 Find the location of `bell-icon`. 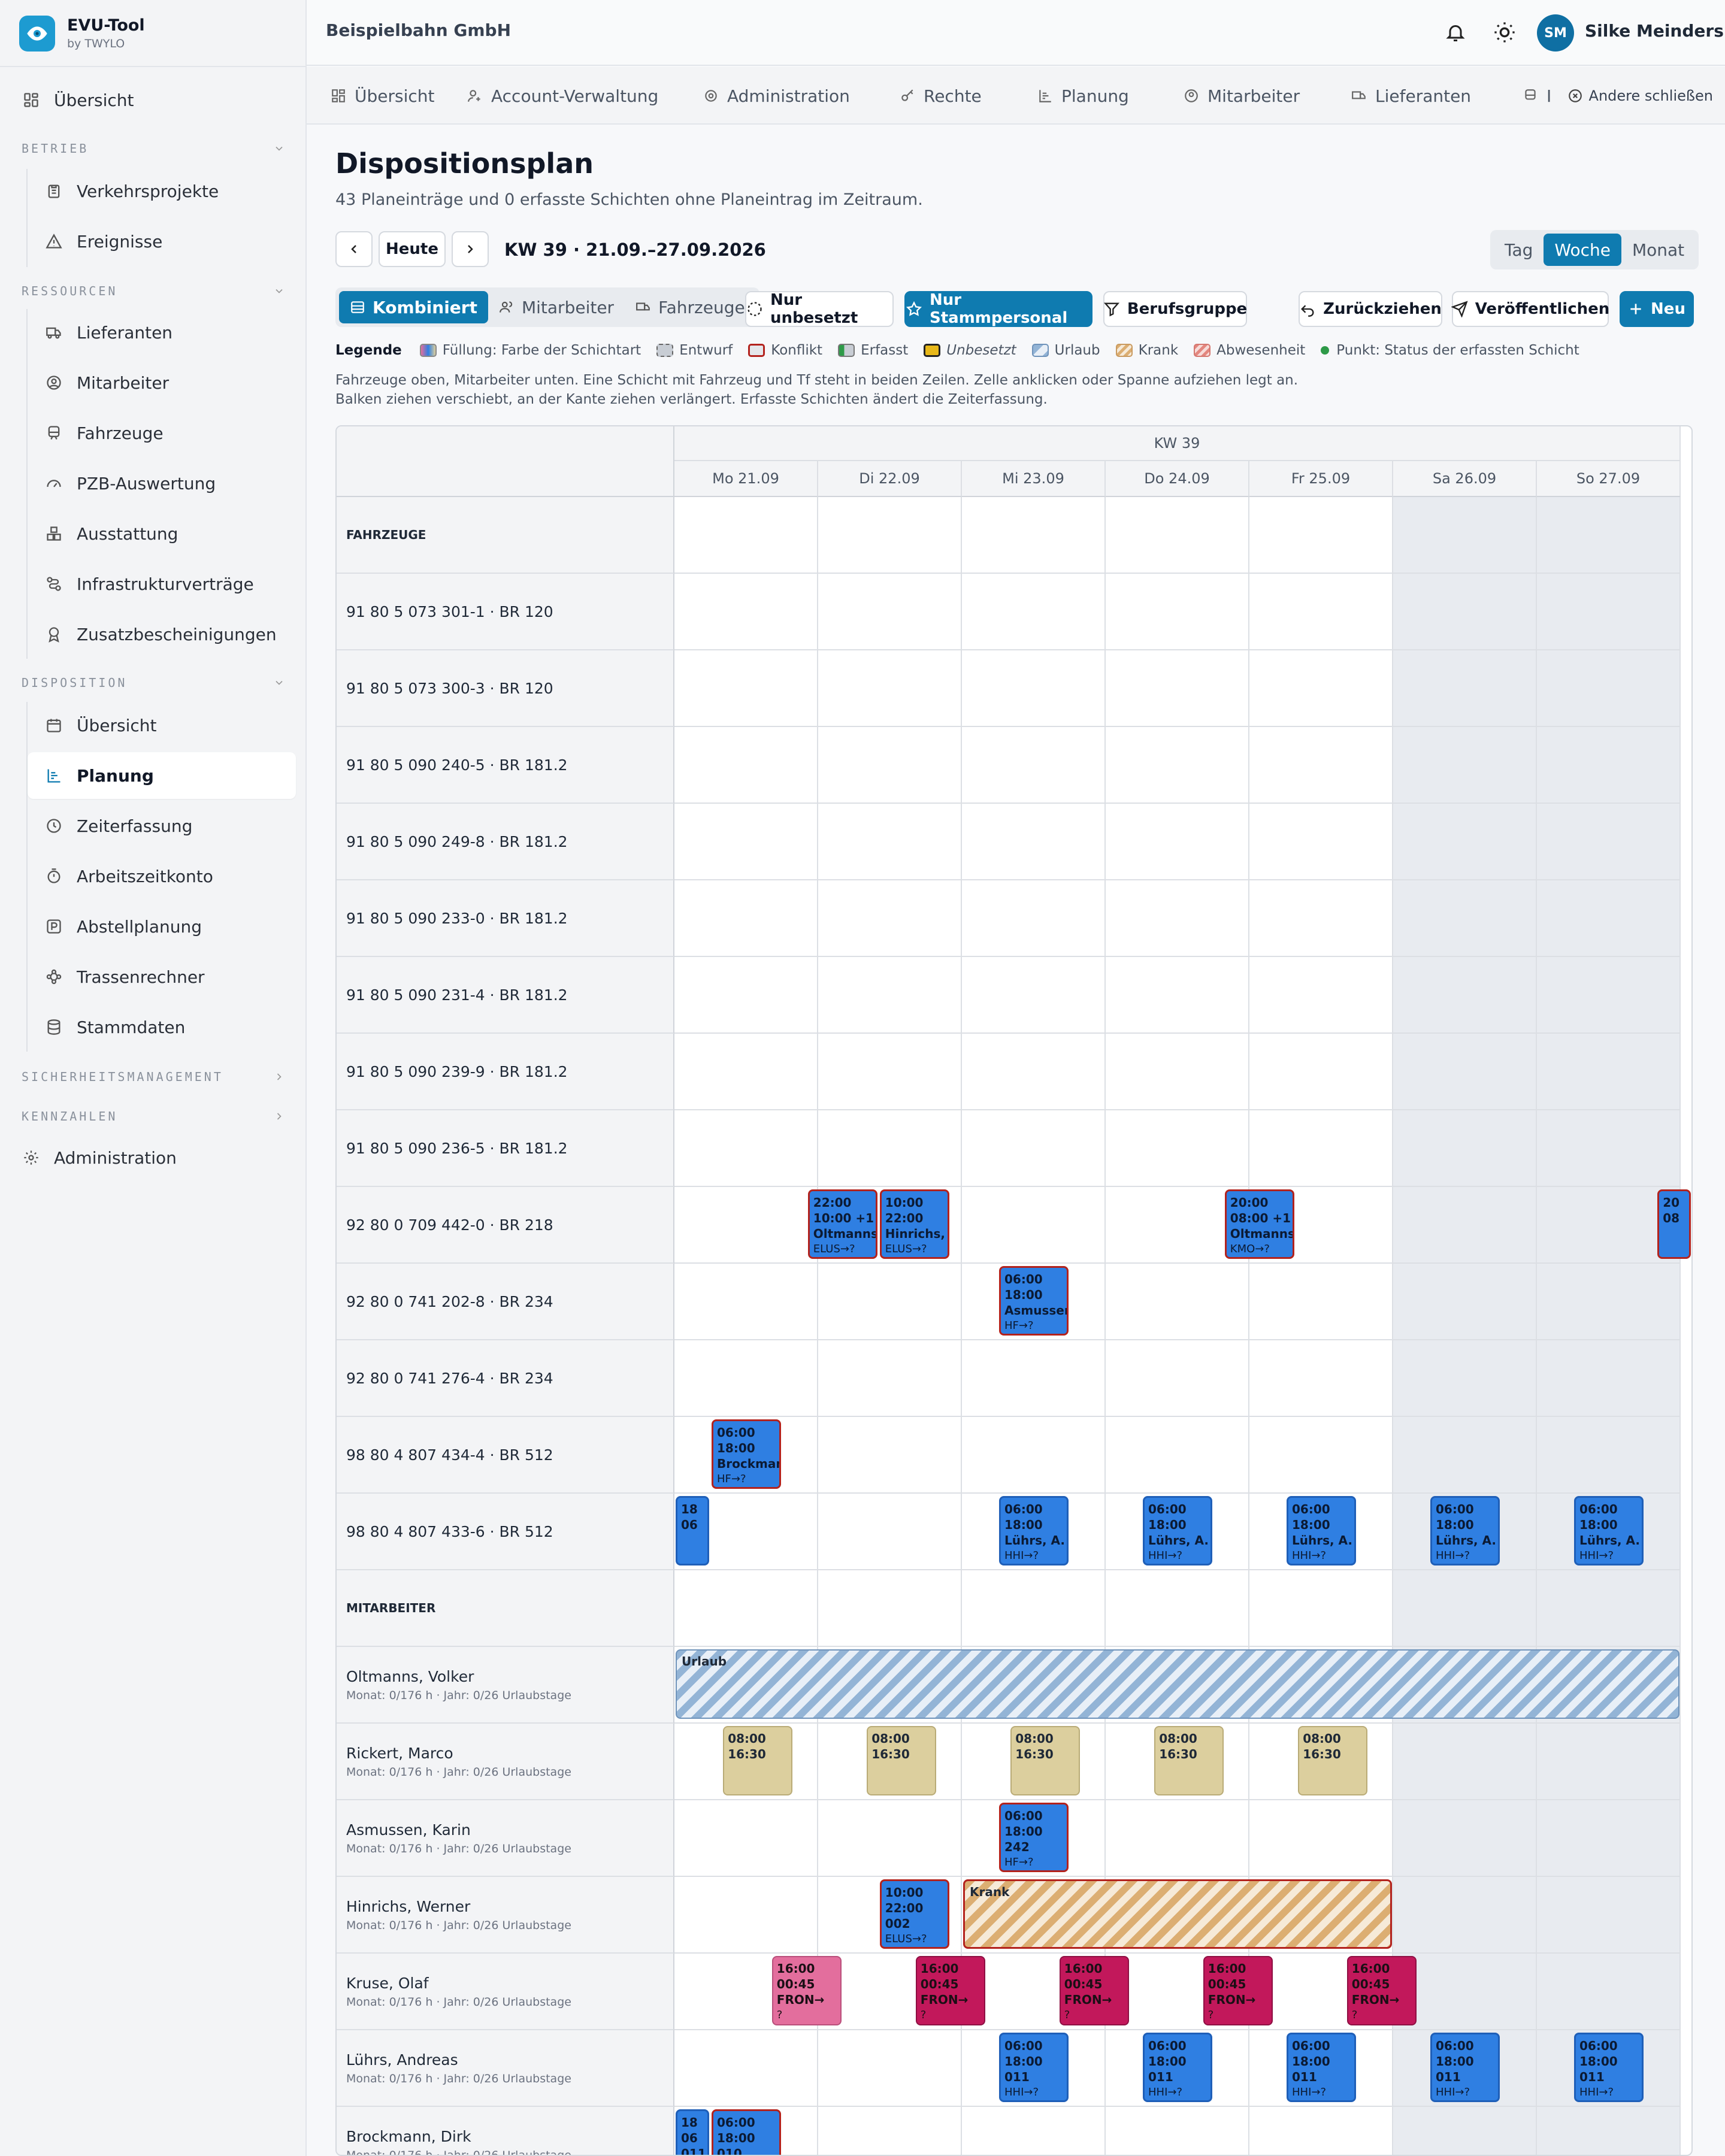

bell-icon is located at coordinates (1455, 32).